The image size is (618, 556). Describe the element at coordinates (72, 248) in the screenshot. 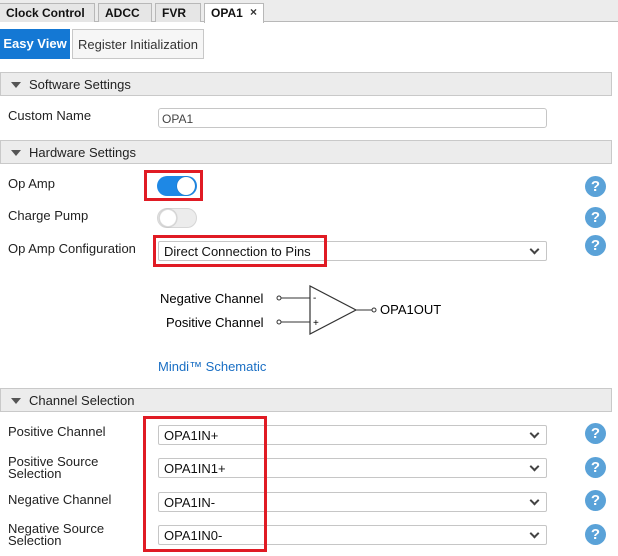

I see `op-amp-configuration-label: Op Amp Configuration` at that location.